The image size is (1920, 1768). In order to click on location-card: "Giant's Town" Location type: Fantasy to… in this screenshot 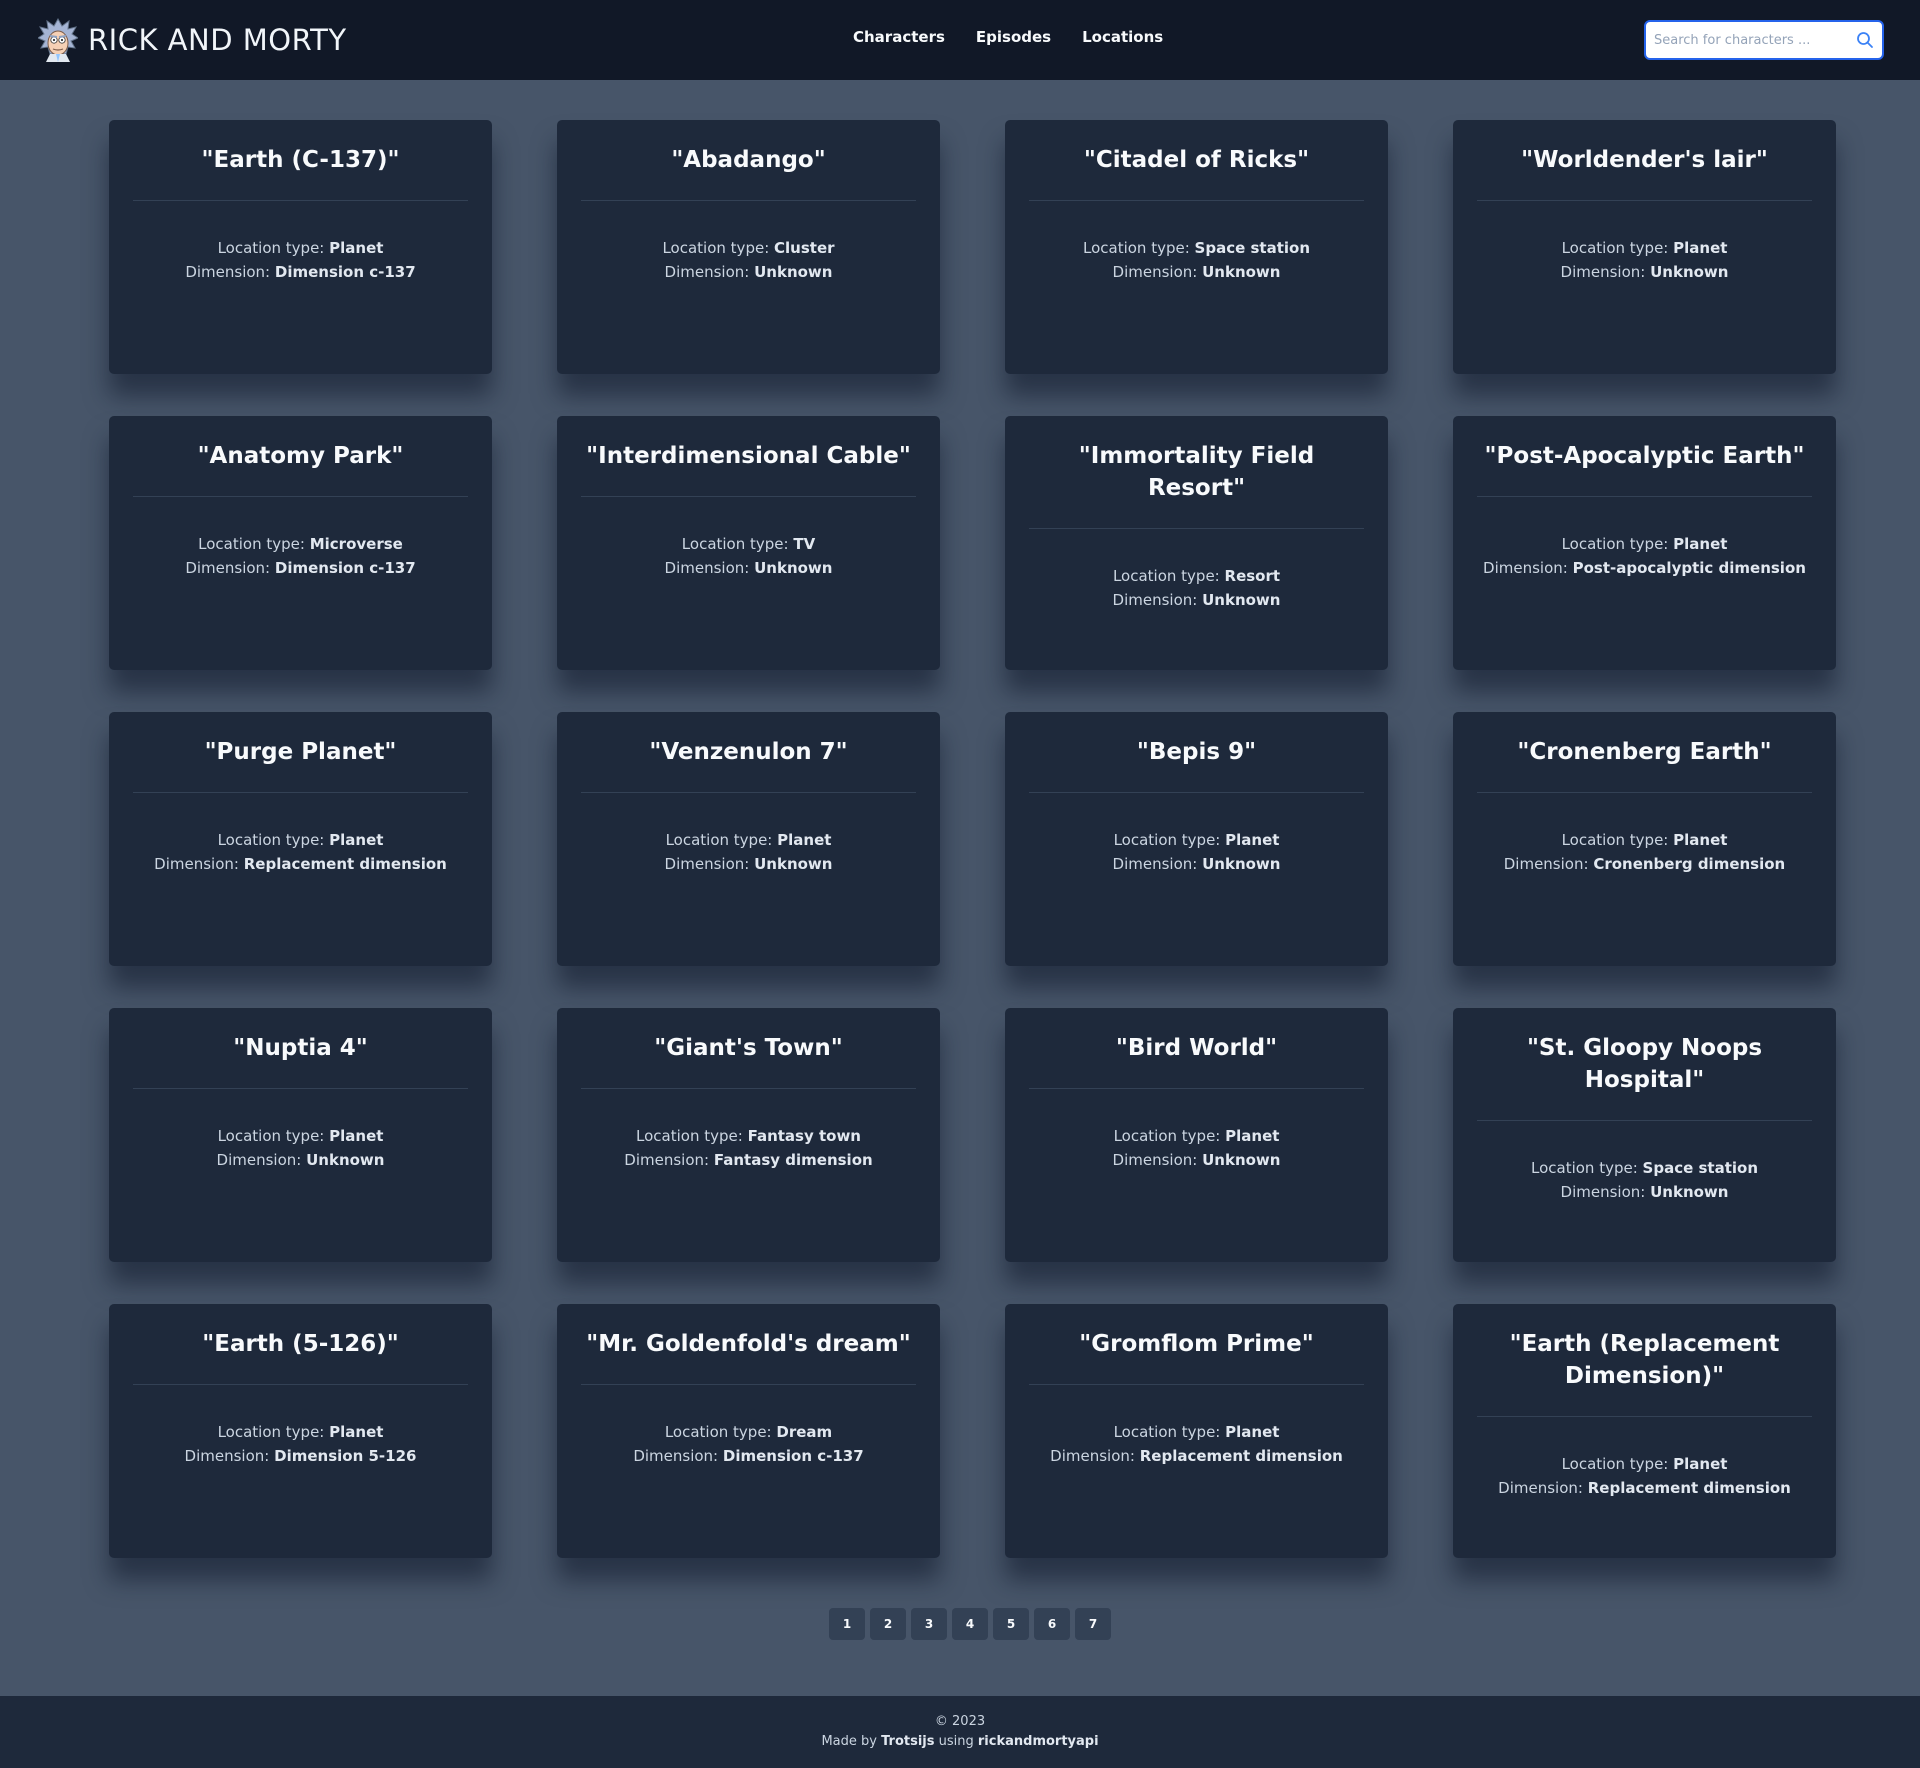, I will do `click(748, 1135)`.